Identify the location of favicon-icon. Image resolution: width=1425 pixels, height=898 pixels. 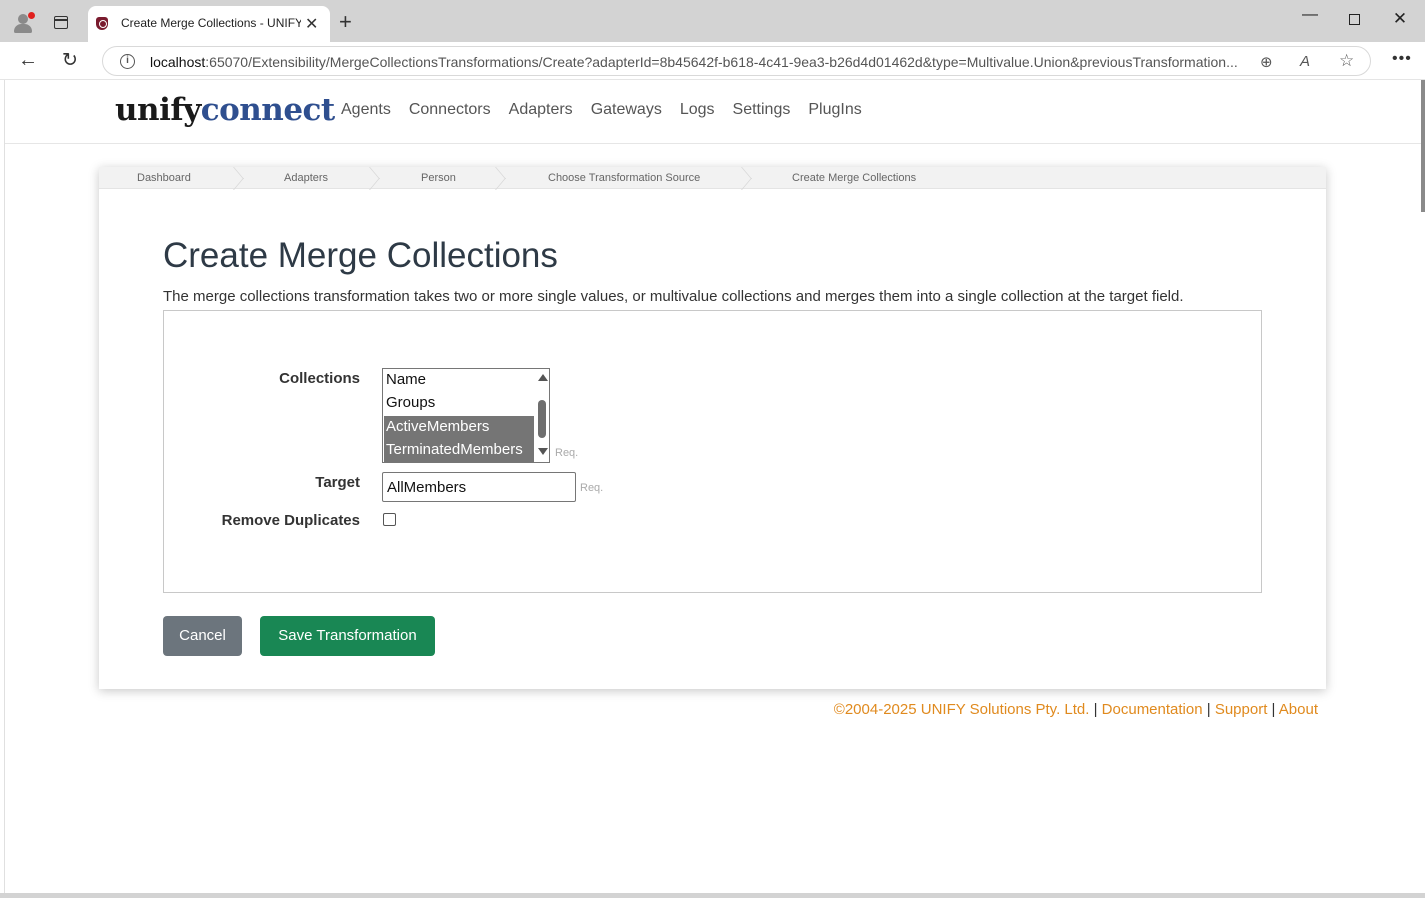
(102, 23).